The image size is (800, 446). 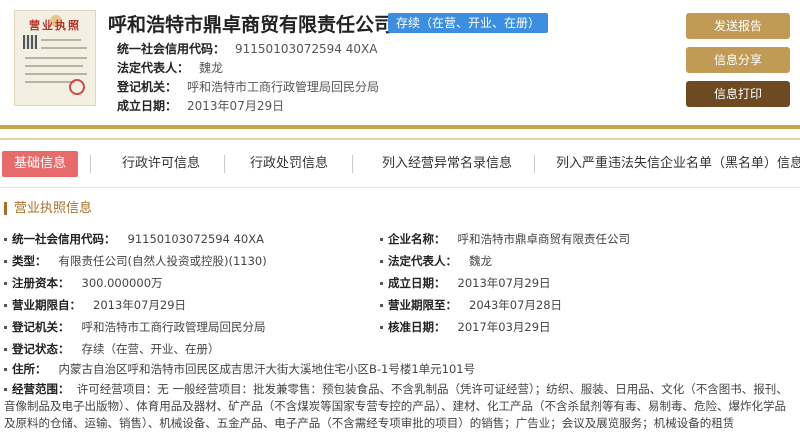 What do you see at coordinates (30, 42) in the screenshot?
I see `qr-code-icon` at bounding box center [30, 42].